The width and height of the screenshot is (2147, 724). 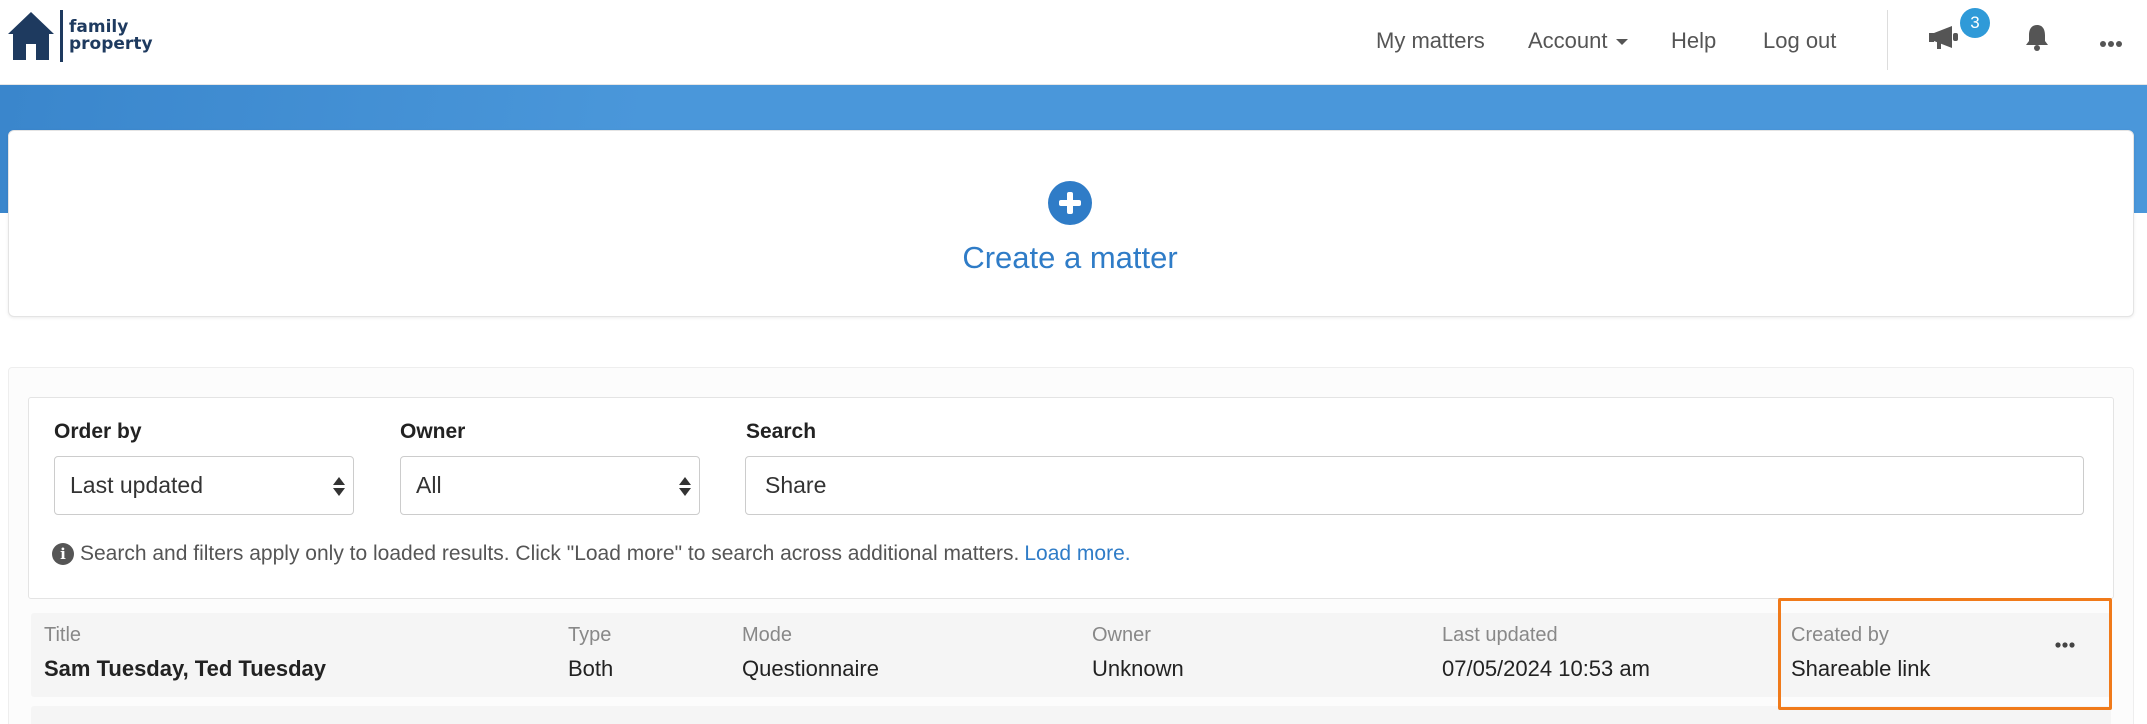 What do you see at coordinates (31, 35) in the screenshot?
I see `house-logo-icon` at bounding box center [31, 35].